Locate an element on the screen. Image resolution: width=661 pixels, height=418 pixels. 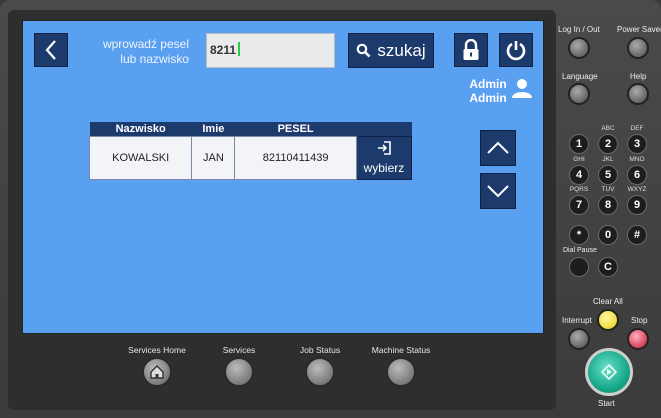
sign-in-icon is located at coordinates (384, 147).